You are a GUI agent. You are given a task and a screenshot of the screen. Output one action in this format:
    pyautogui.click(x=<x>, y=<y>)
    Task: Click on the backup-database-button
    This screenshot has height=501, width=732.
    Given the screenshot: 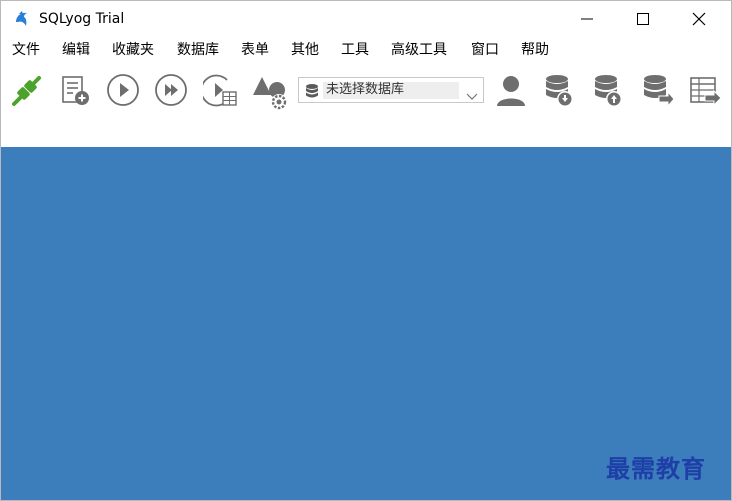 What is the action you would take?
    pyautogui.click(x=560, y=90)
    